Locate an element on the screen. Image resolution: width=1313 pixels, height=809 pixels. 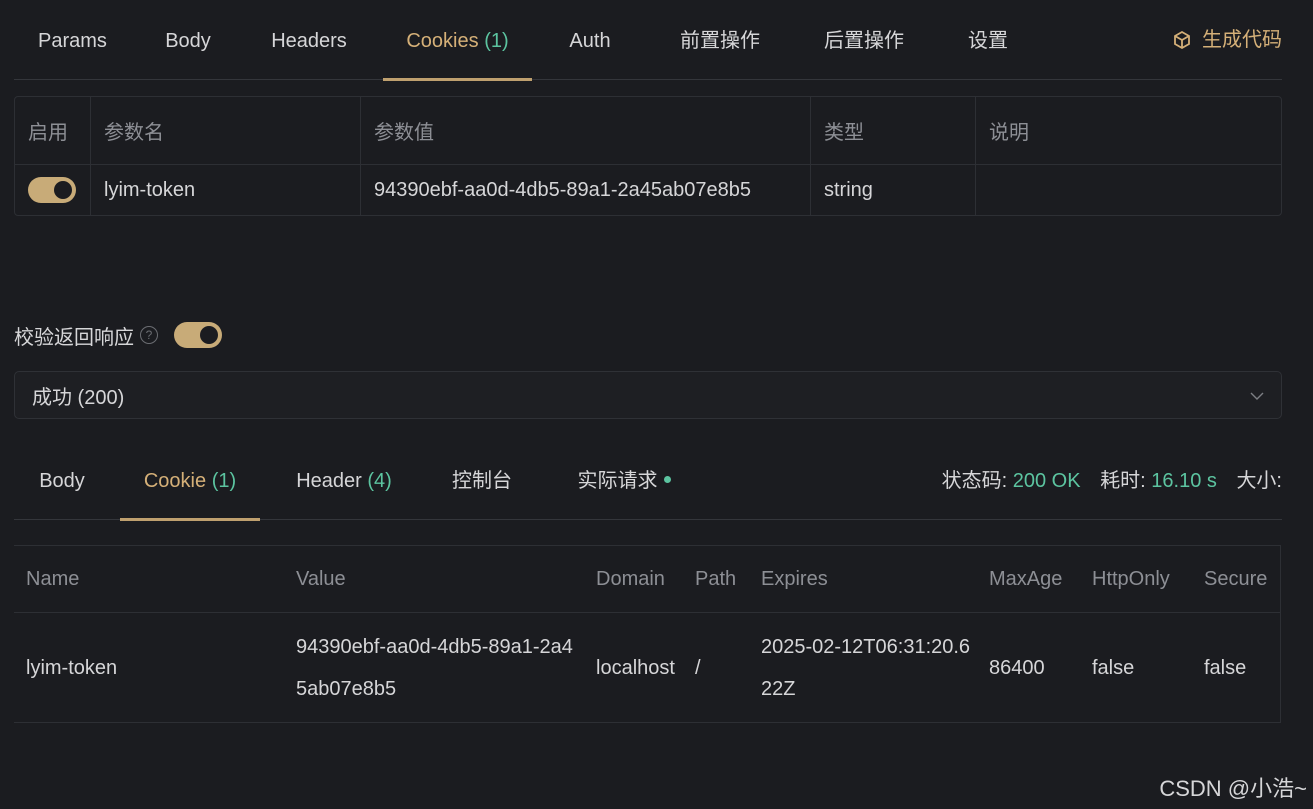
tab-pre-operations: 前置操作 is located at coordinates (720, 40).